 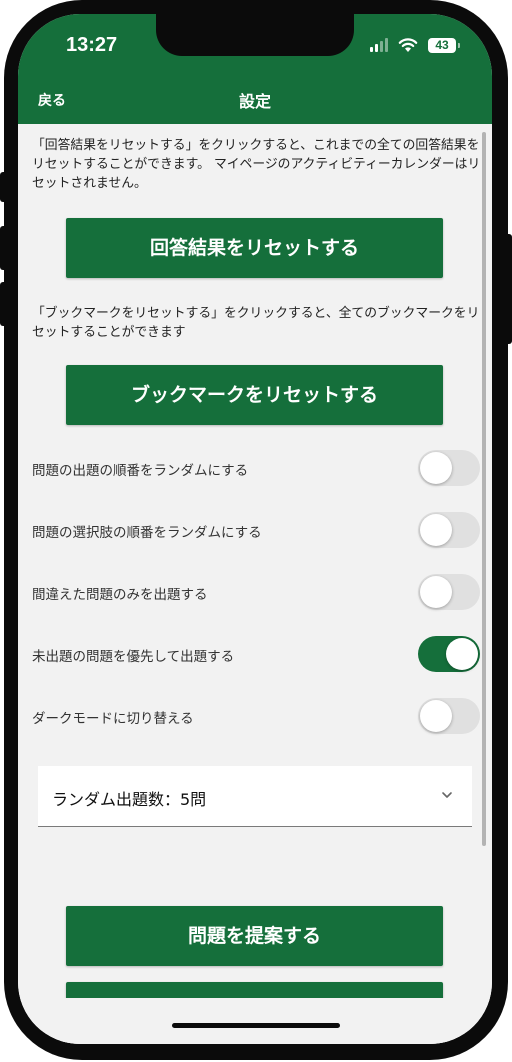 What do you see at coordinates (408, 45) in the screenshot?
I see `wifi-icon` at bounding box center [408, 45].